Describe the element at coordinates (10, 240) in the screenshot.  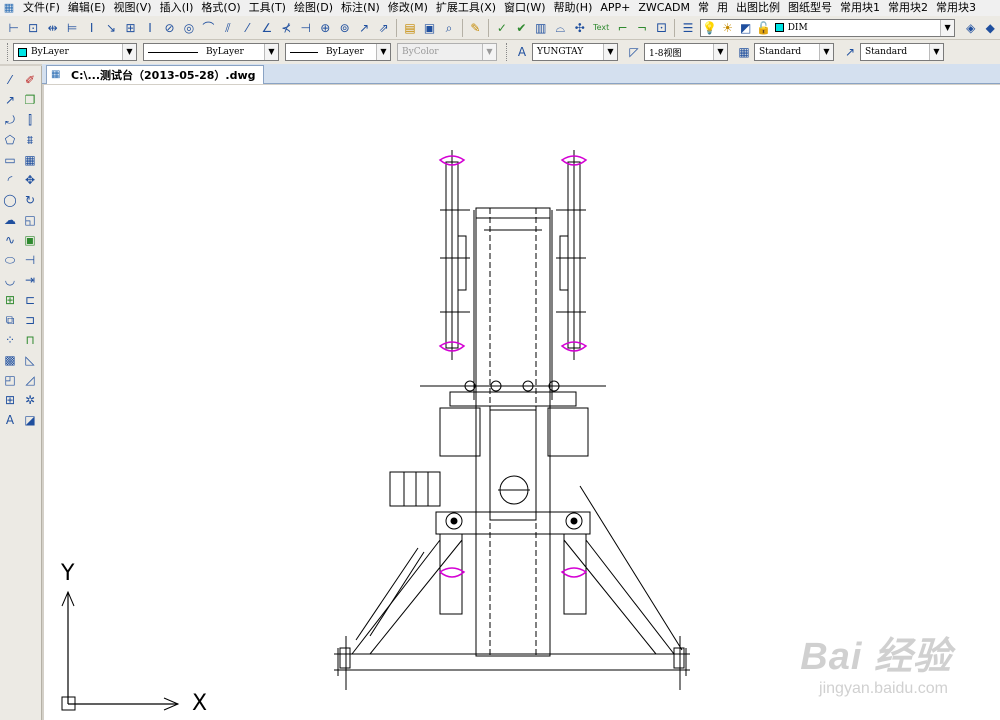
I see `spline-icon: ∿` at that location.